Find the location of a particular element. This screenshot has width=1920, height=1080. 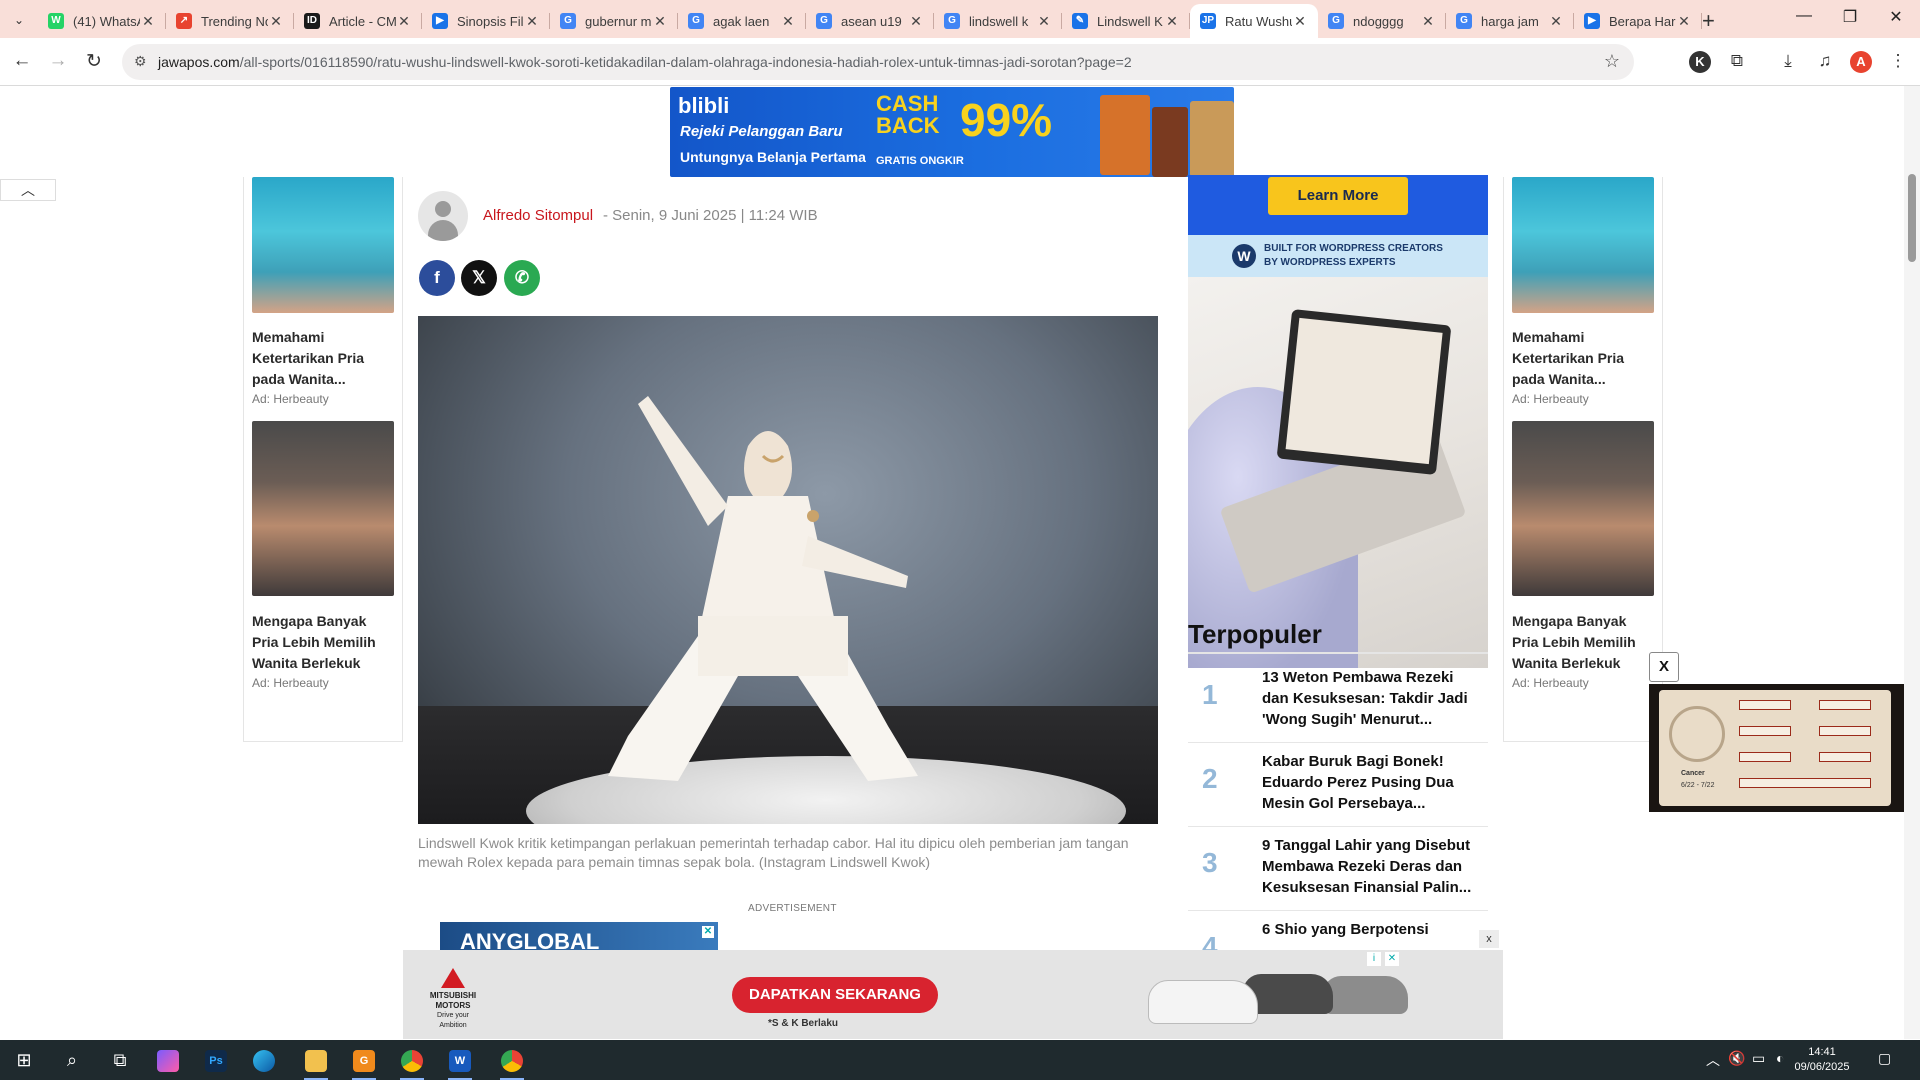

close-window-button: ✕ is located at coordinates (1896, 17).